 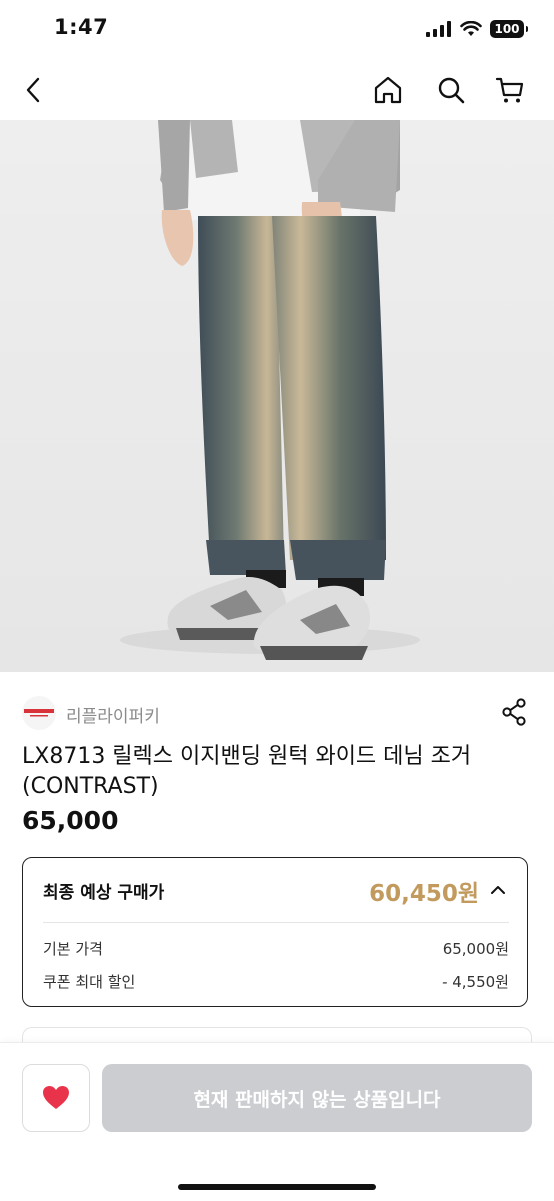 I want to click on back-button, so click(x=34, y=90).